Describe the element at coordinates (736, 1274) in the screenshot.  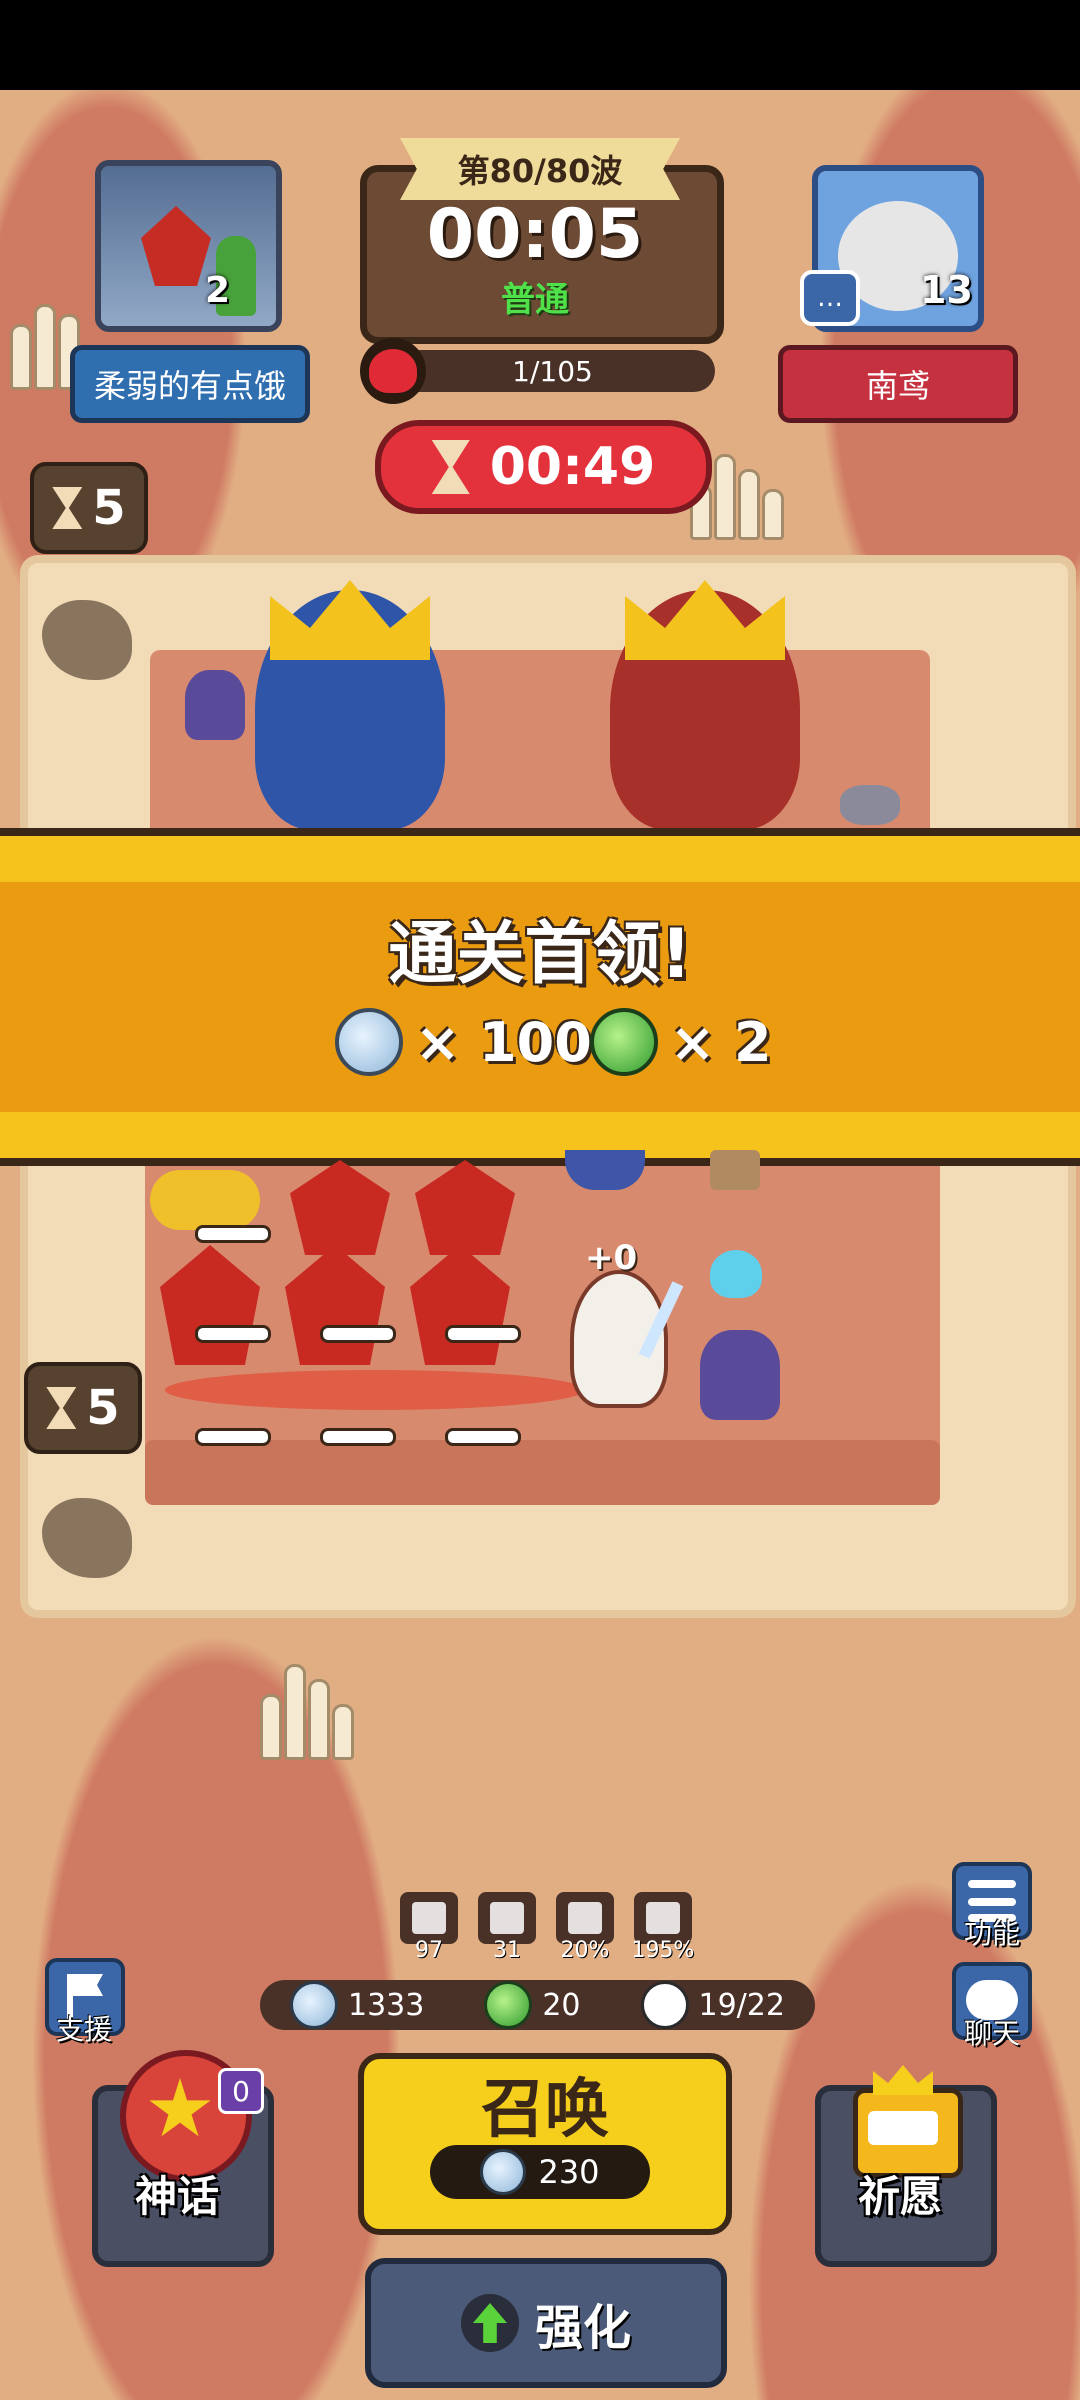
I see `slime-unit` at that location.